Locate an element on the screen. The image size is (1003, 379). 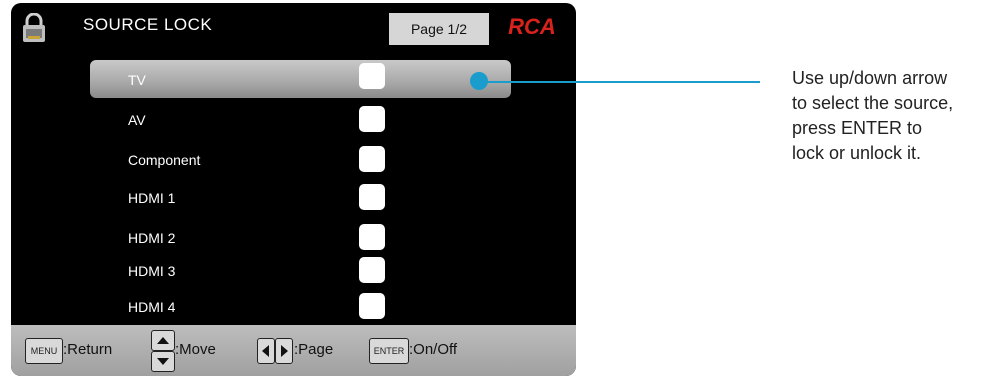
enter-key-button: ENTER is located at coordinates (389, 351).